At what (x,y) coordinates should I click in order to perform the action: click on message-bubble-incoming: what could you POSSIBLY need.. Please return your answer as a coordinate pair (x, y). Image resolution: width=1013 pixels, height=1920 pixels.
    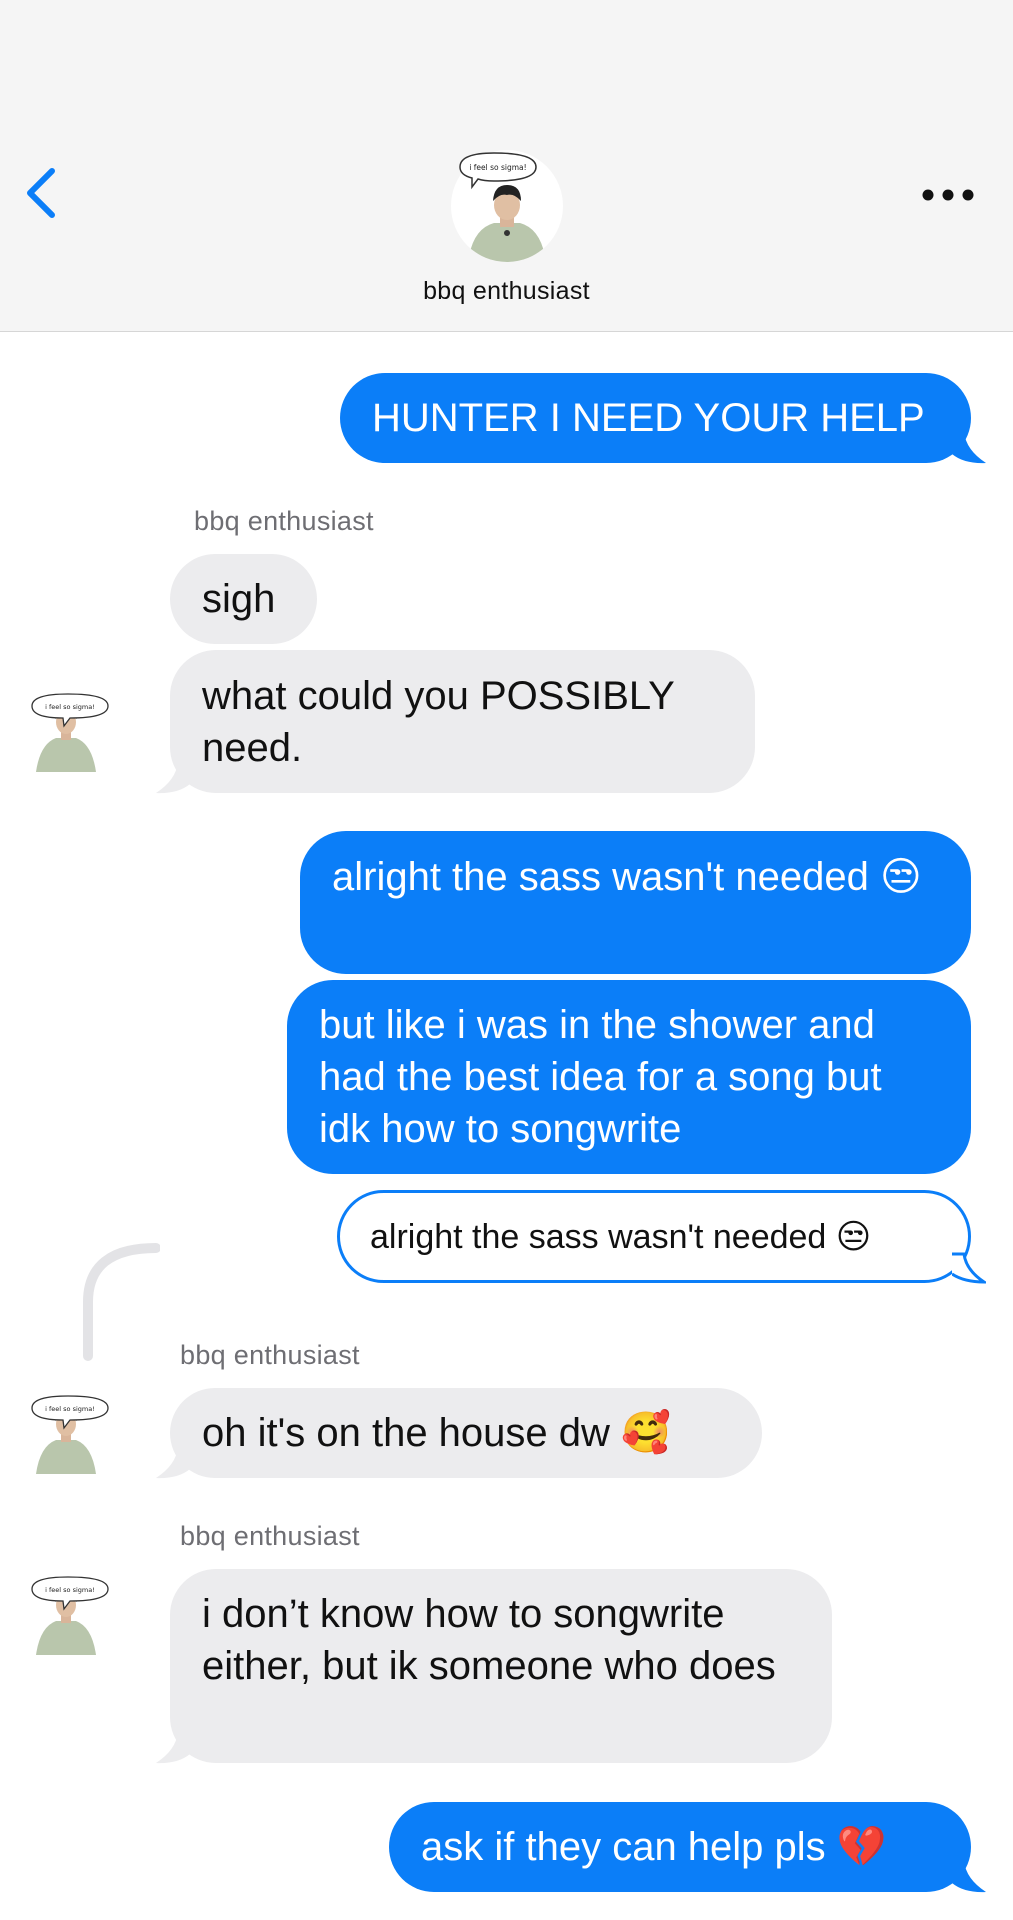
    Looking at the image, I should click on (462, 721).